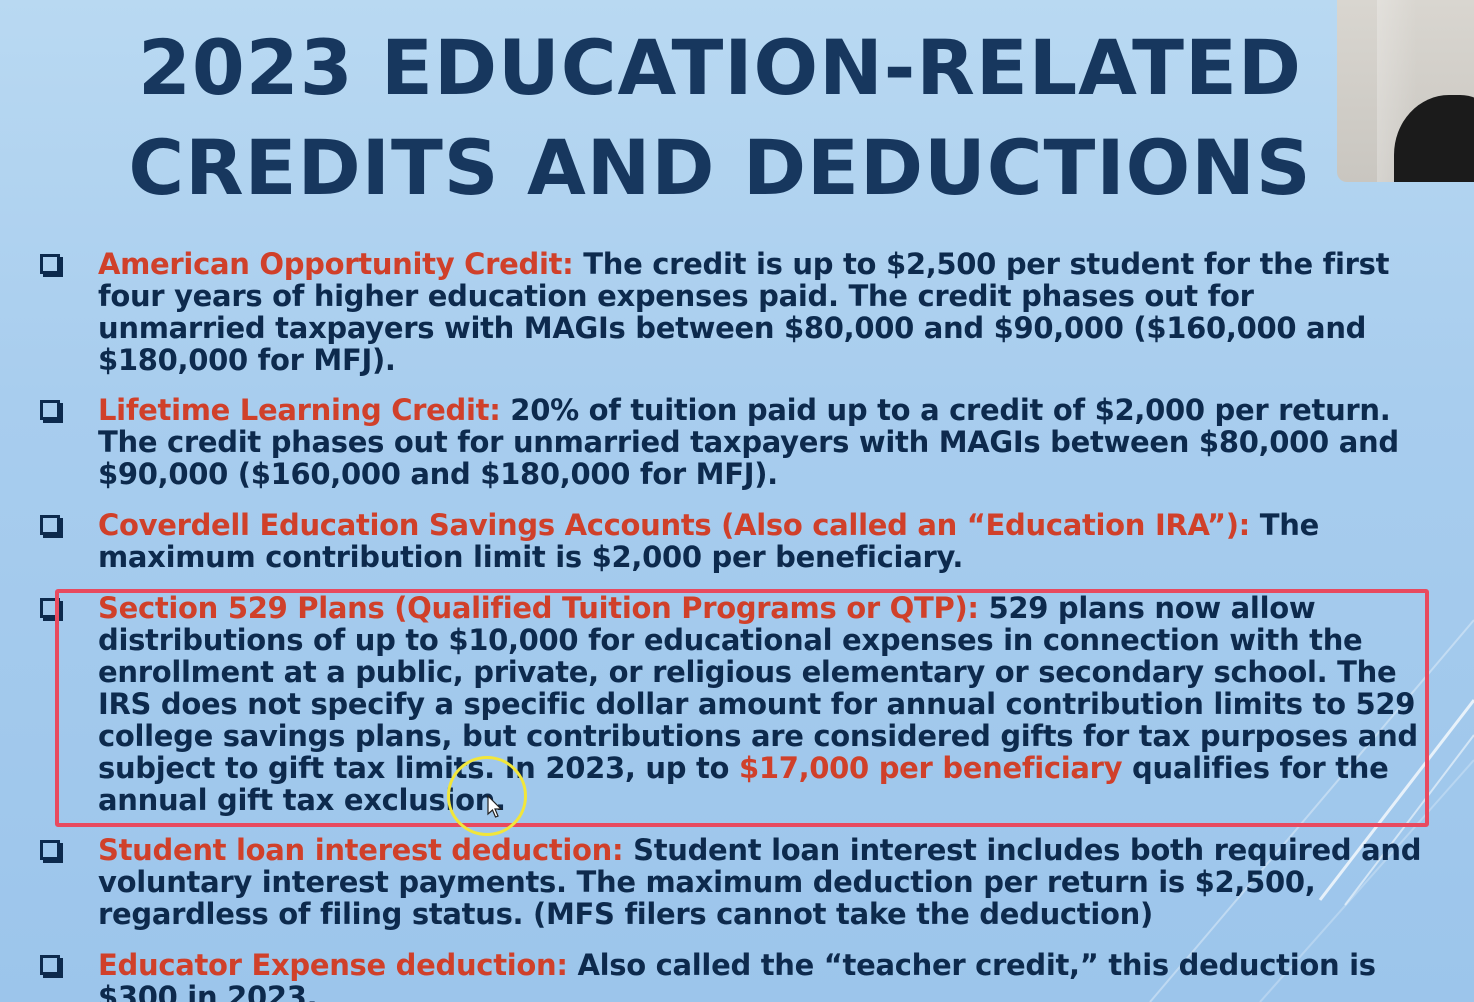 This screenshot has height=1002, width=1474. What do you see at coordinates (495, 806) in the screenshot?
I see `mouse-pointer-icon` at bounding box center [495, 806].